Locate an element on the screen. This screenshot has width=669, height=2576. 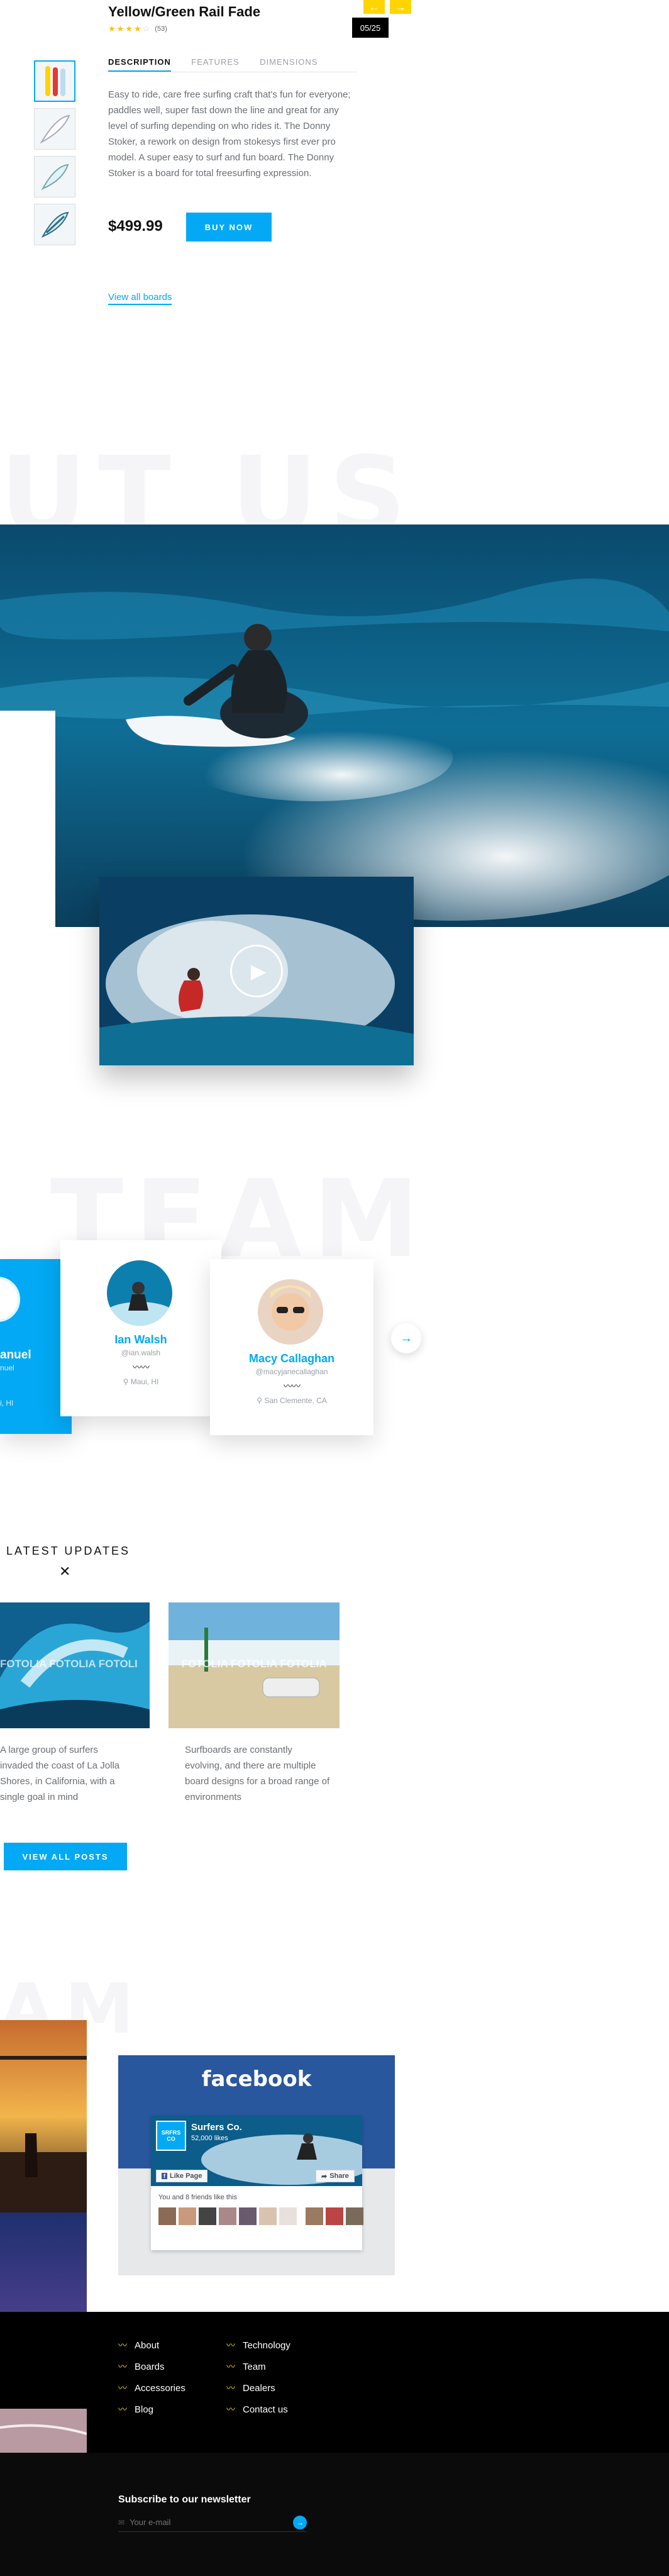
share-button: ➦ Share is located at coordinates (336, 2176).